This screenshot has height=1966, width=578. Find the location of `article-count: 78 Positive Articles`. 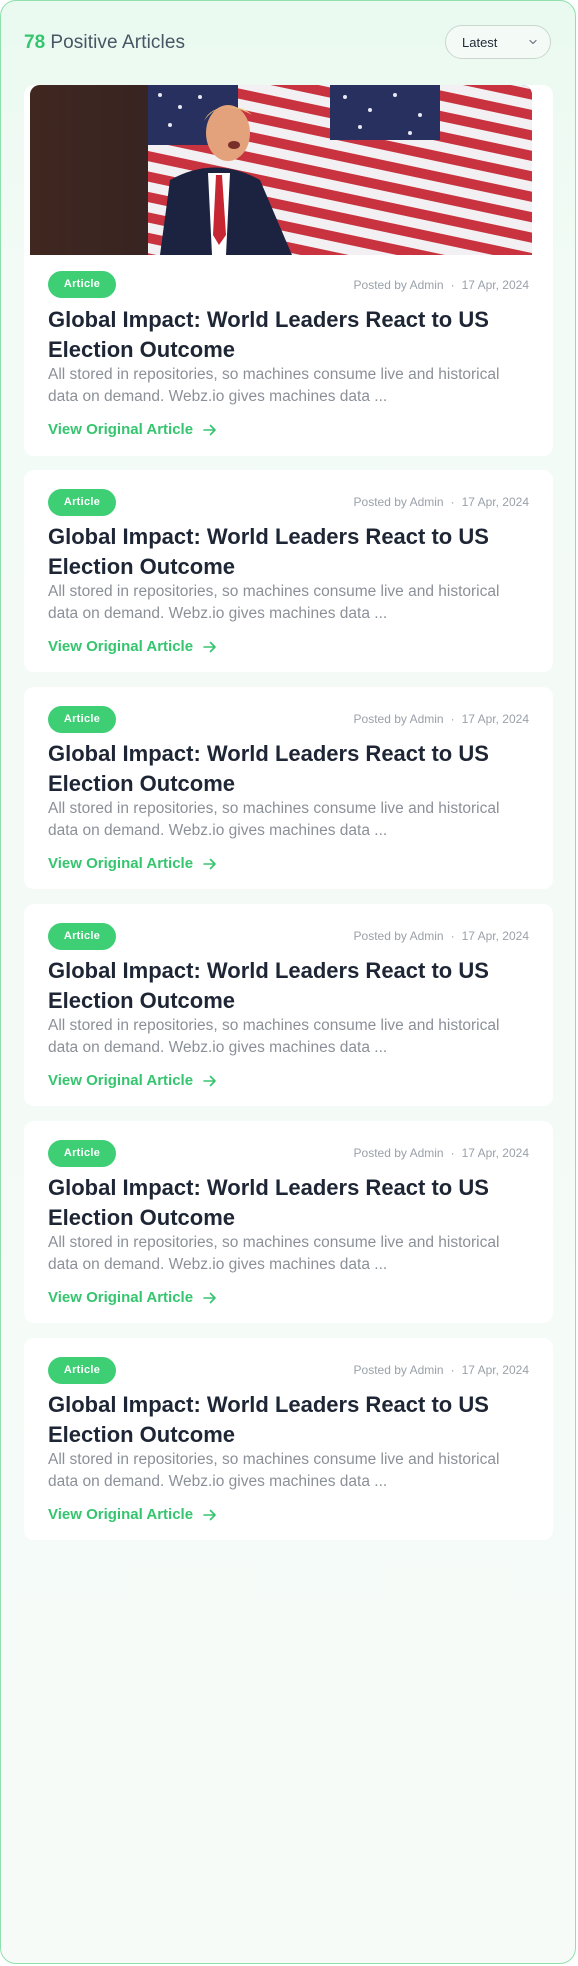

article-count: 78 Positive Articles is located at coordinates (104, 43).